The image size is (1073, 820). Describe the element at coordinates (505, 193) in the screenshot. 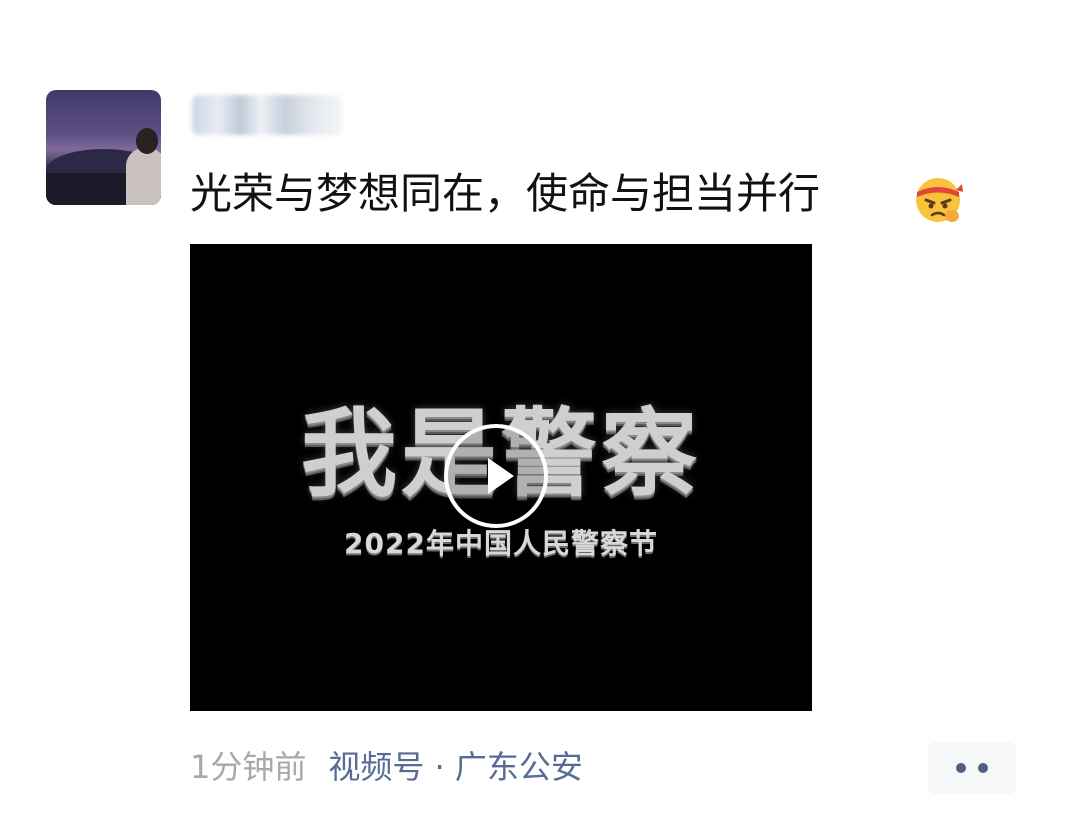

I see `post-caption: 光荣与梦想同在，使命与担当并行` at that location.